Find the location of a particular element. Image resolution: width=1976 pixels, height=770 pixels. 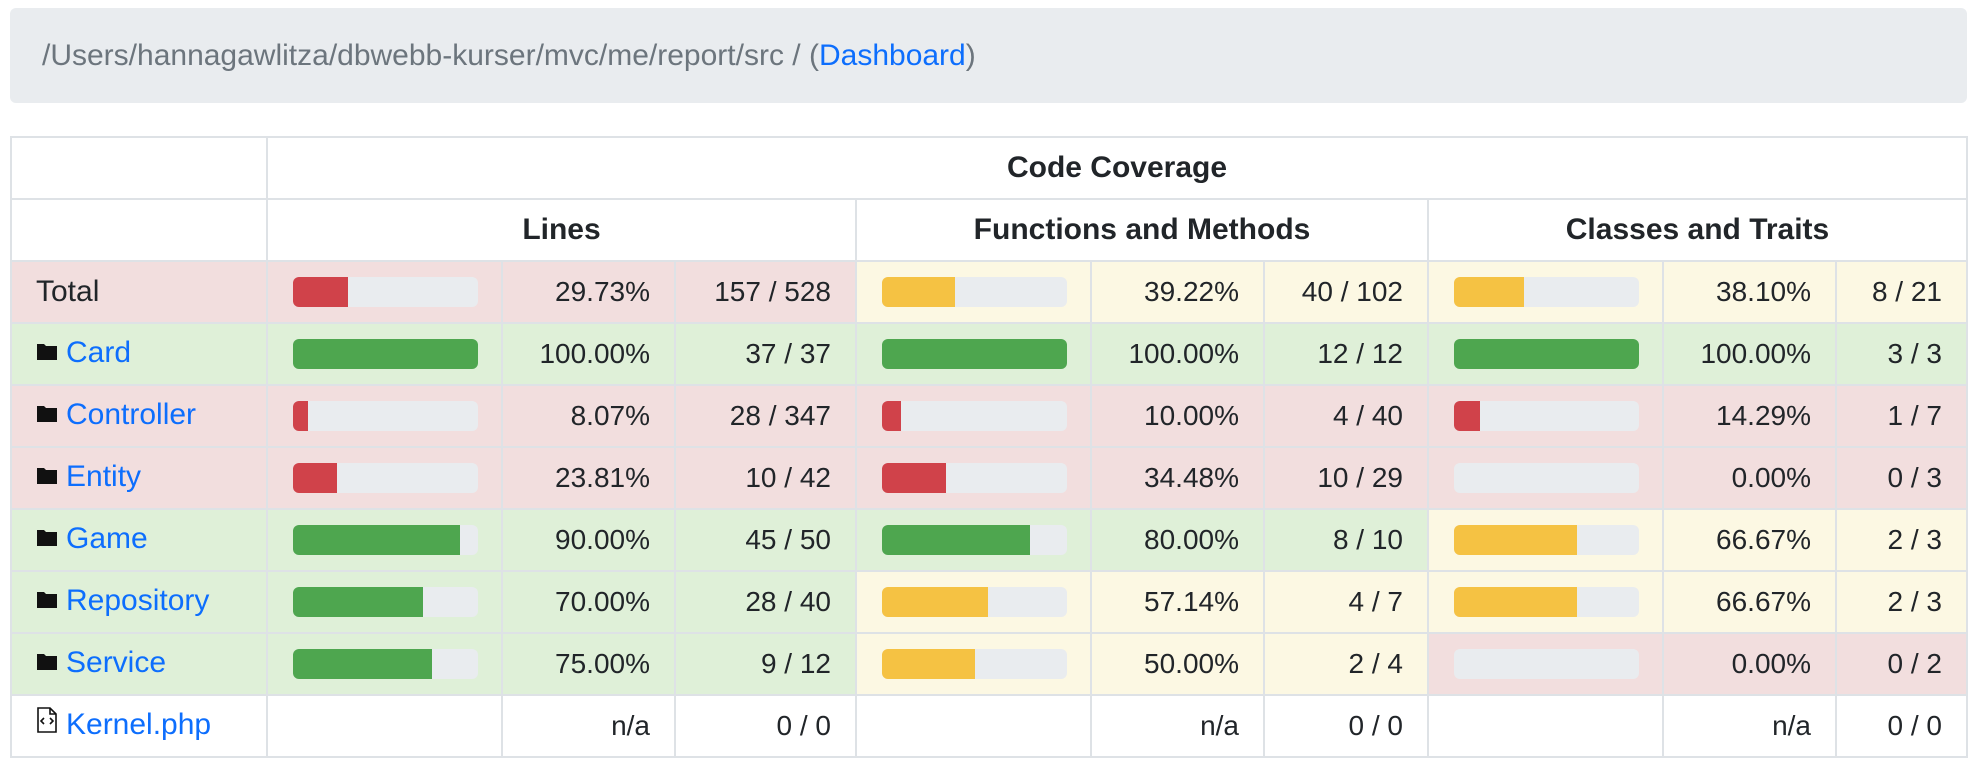

lines-count: 9 / 12 is located at coordinates (765, 664).